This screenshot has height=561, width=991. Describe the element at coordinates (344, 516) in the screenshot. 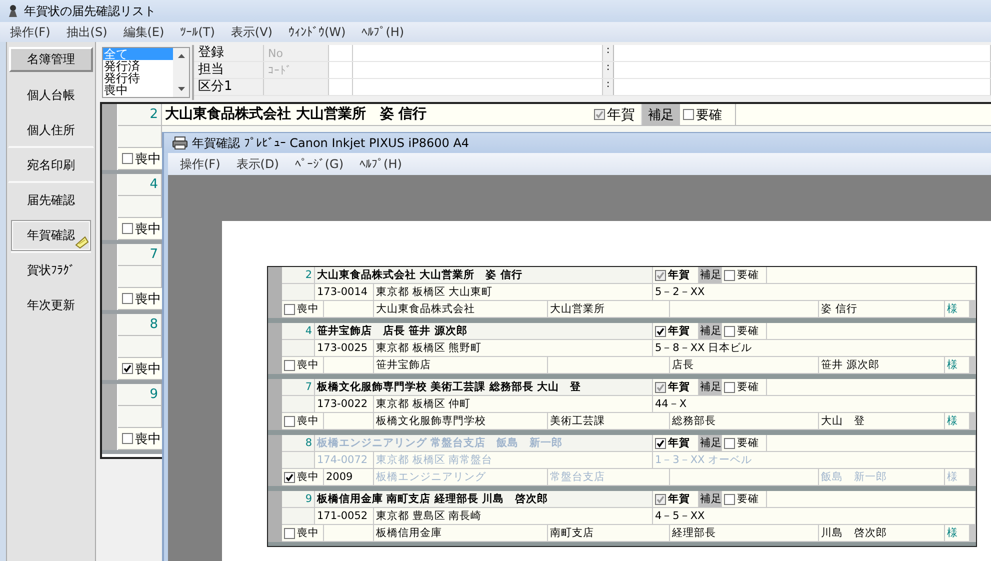

I see `postal-code: 171-0052` at that location.